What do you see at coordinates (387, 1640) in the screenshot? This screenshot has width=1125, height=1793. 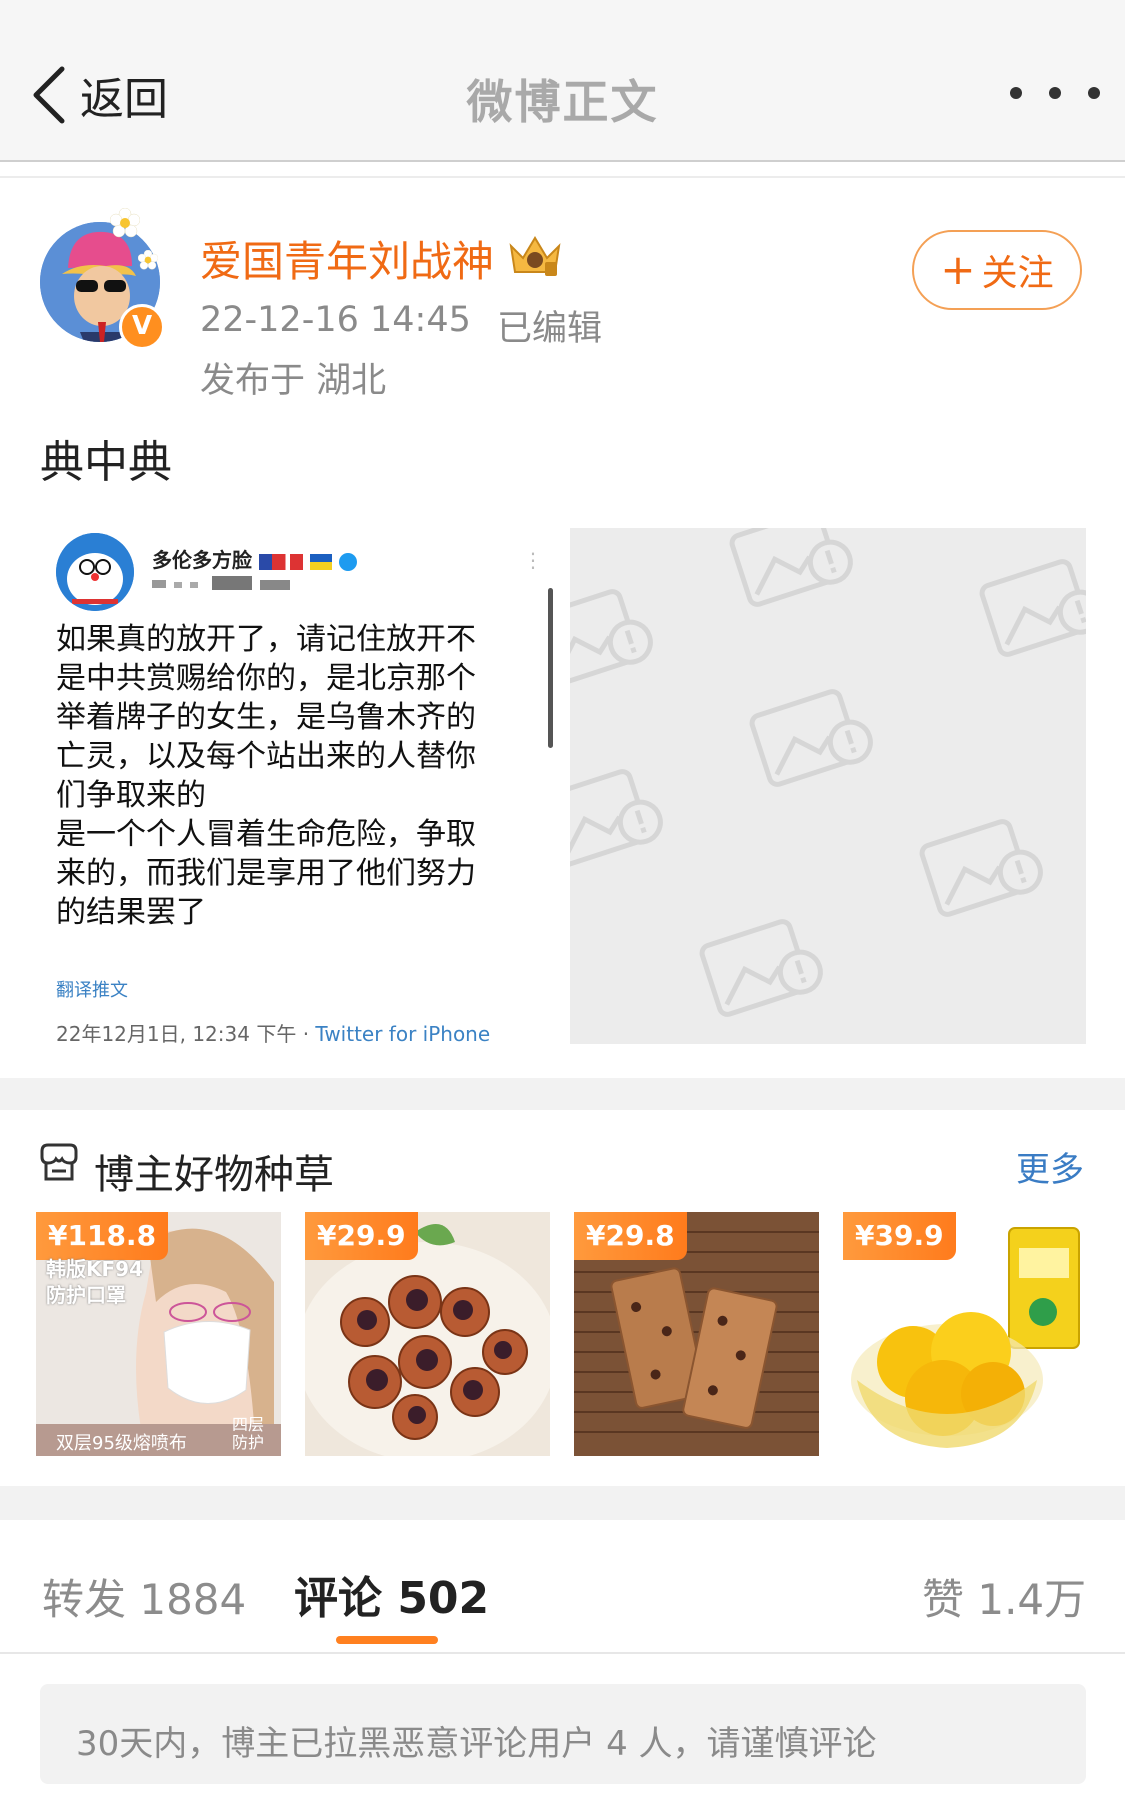 I see `active-tab-indicator` at bounding box center [387, 1640].